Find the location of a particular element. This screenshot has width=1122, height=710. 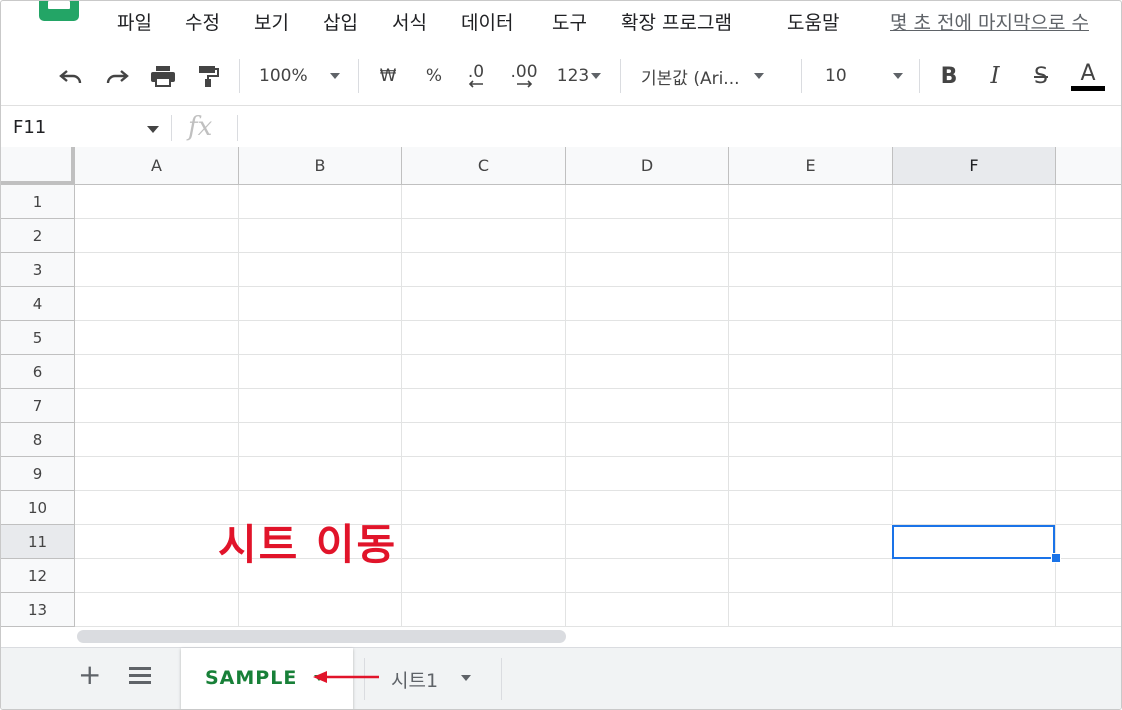

row-header-6: 6 is located at coordinates (38, 372).